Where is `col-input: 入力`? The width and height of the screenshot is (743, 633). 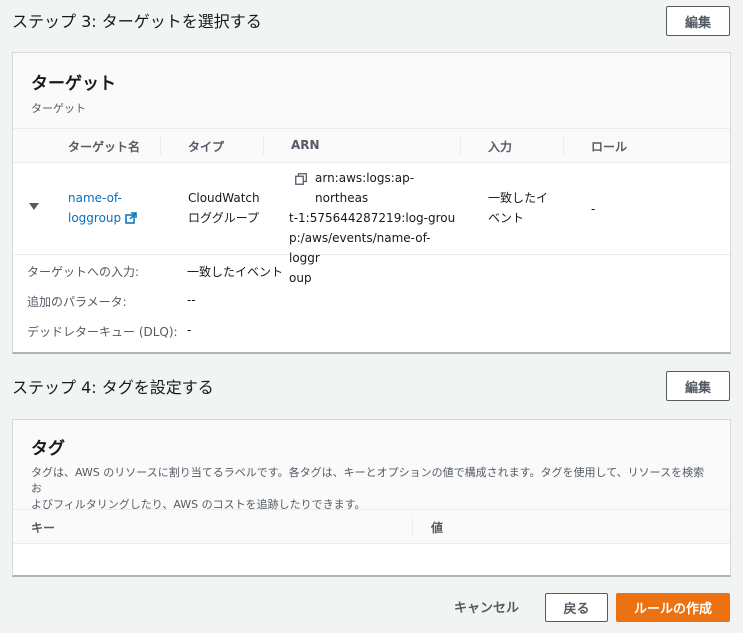
col-input: 入力 is located at coordinates (500, 147).